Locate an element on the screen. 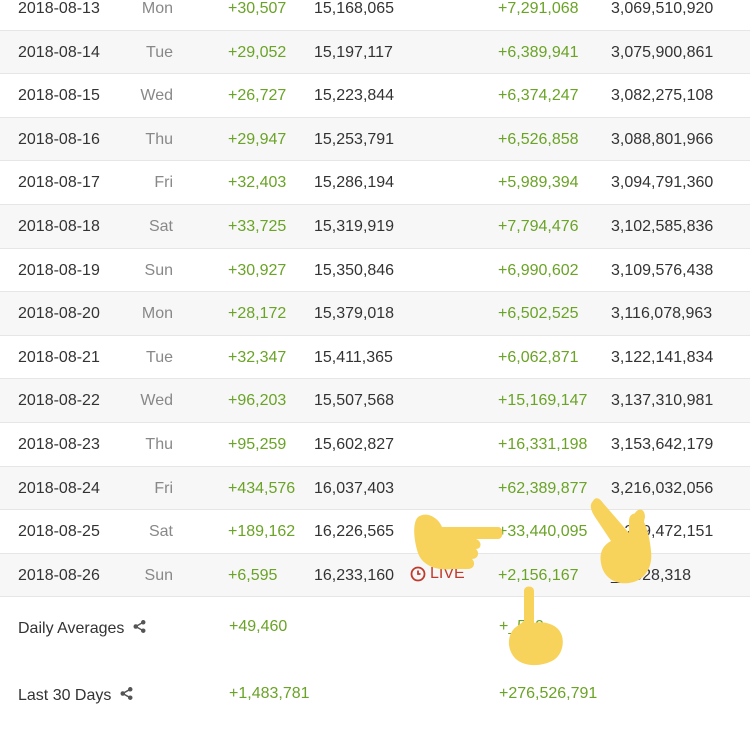 The height and width of the screenshot is (732, 750). date-cell: 2018-08-21 is located at coordinates (59, 357).